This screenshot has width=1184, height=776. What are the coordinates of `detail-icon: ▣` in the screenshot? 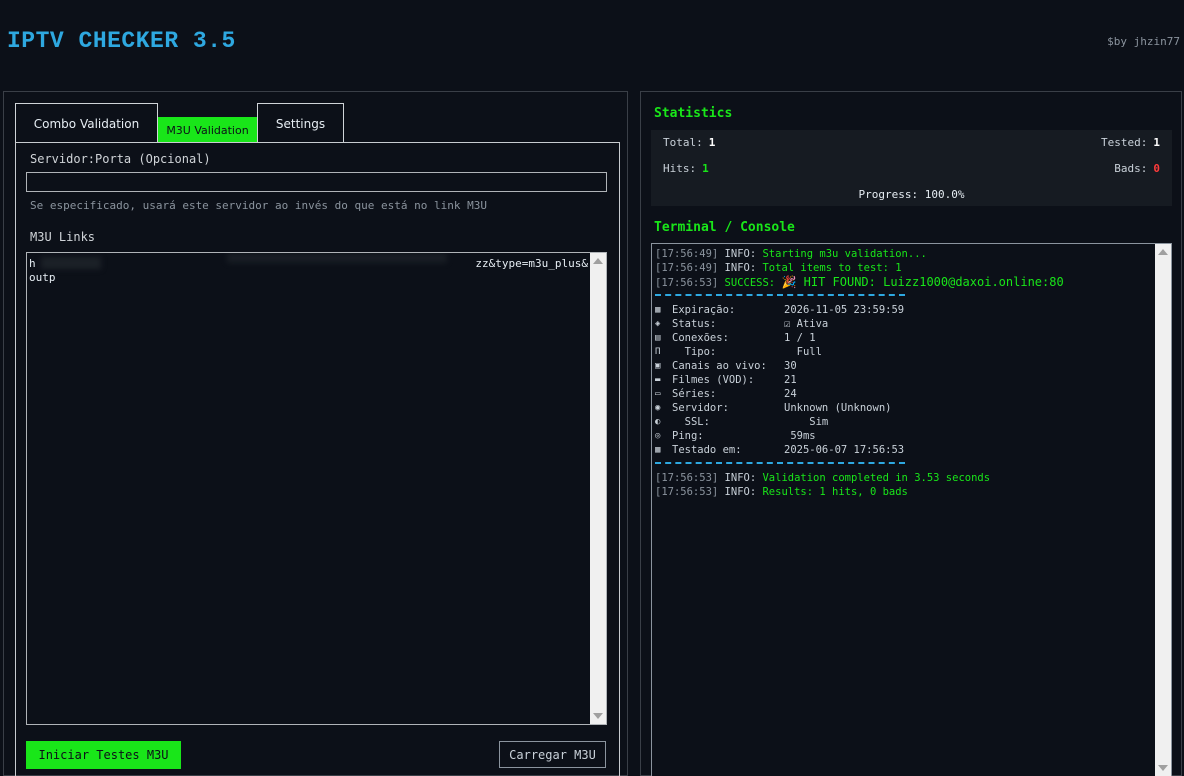 It's located at (658, 366).